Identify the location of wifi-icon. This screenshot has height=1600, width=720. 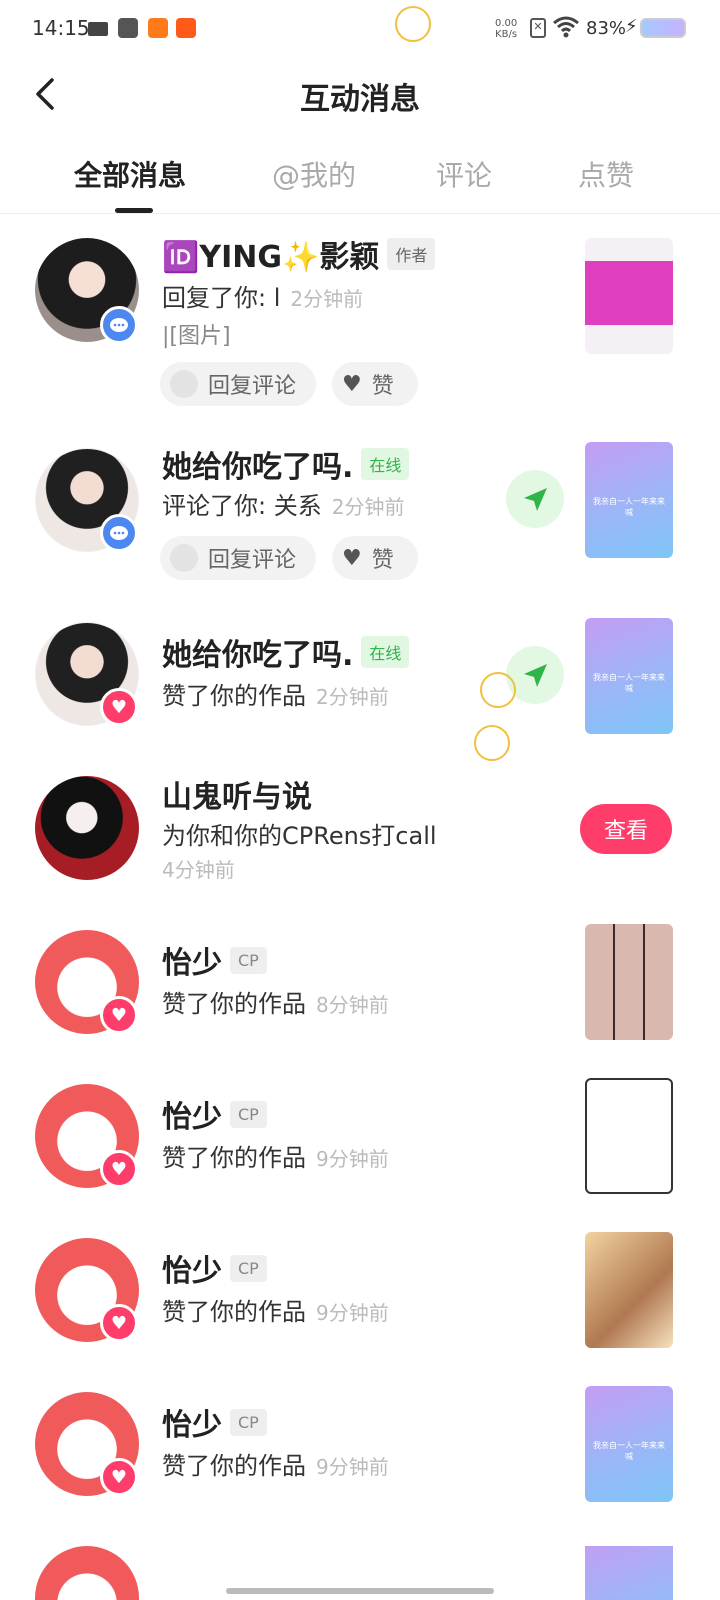
(566, 27).